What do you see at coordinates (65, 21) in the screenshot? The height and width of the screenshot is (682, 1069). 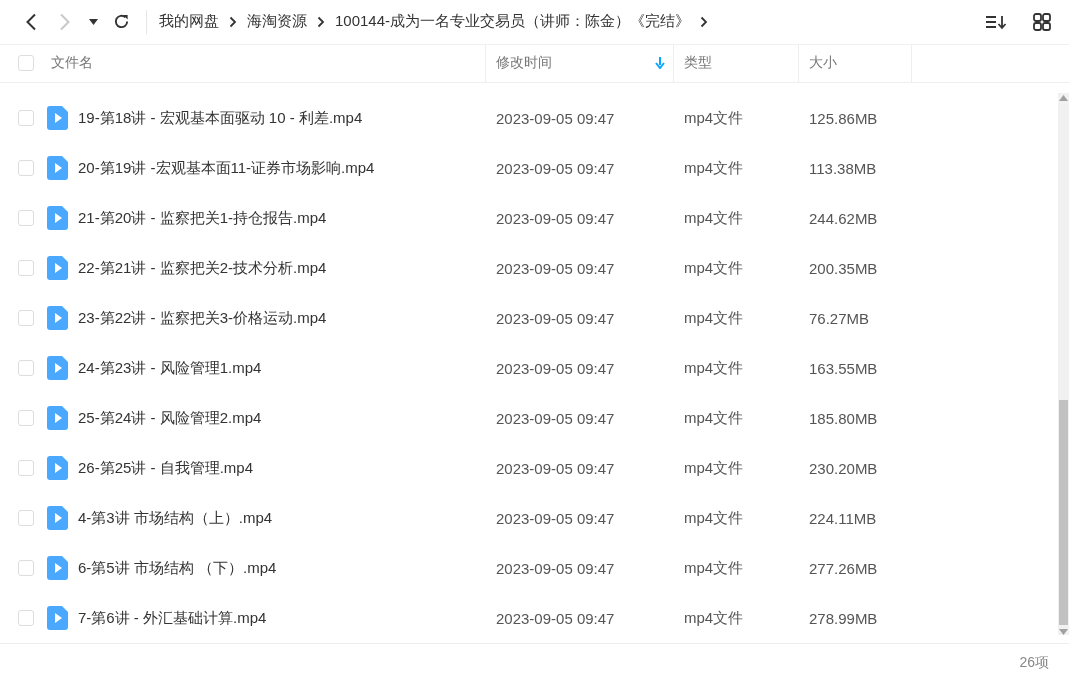 I see `forward-icon` at bounding box center [65, 21].